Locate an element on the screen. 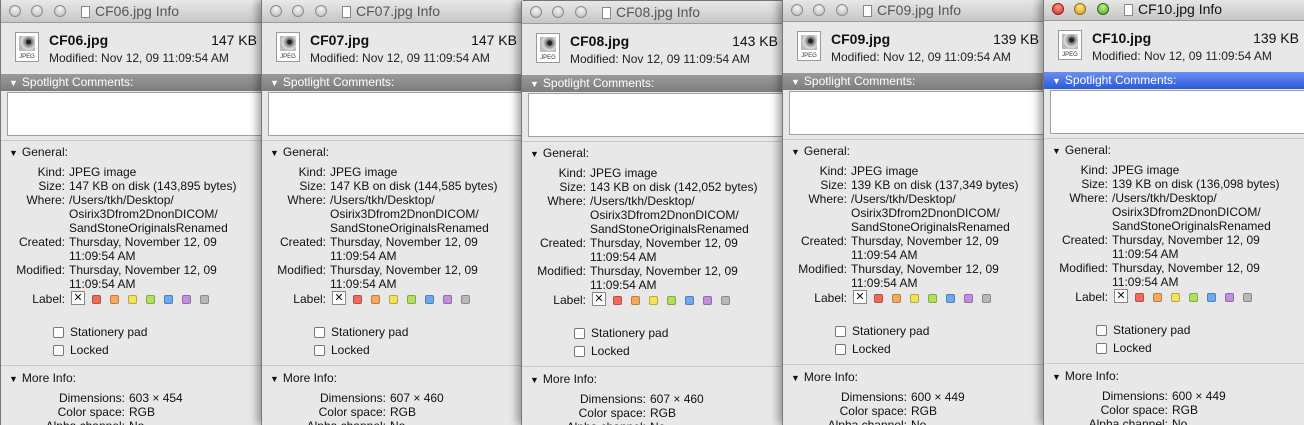 This screenshot has height=425, width=1304. title-bar: CF10.jpg Info is located at coordinates (1174, 10).